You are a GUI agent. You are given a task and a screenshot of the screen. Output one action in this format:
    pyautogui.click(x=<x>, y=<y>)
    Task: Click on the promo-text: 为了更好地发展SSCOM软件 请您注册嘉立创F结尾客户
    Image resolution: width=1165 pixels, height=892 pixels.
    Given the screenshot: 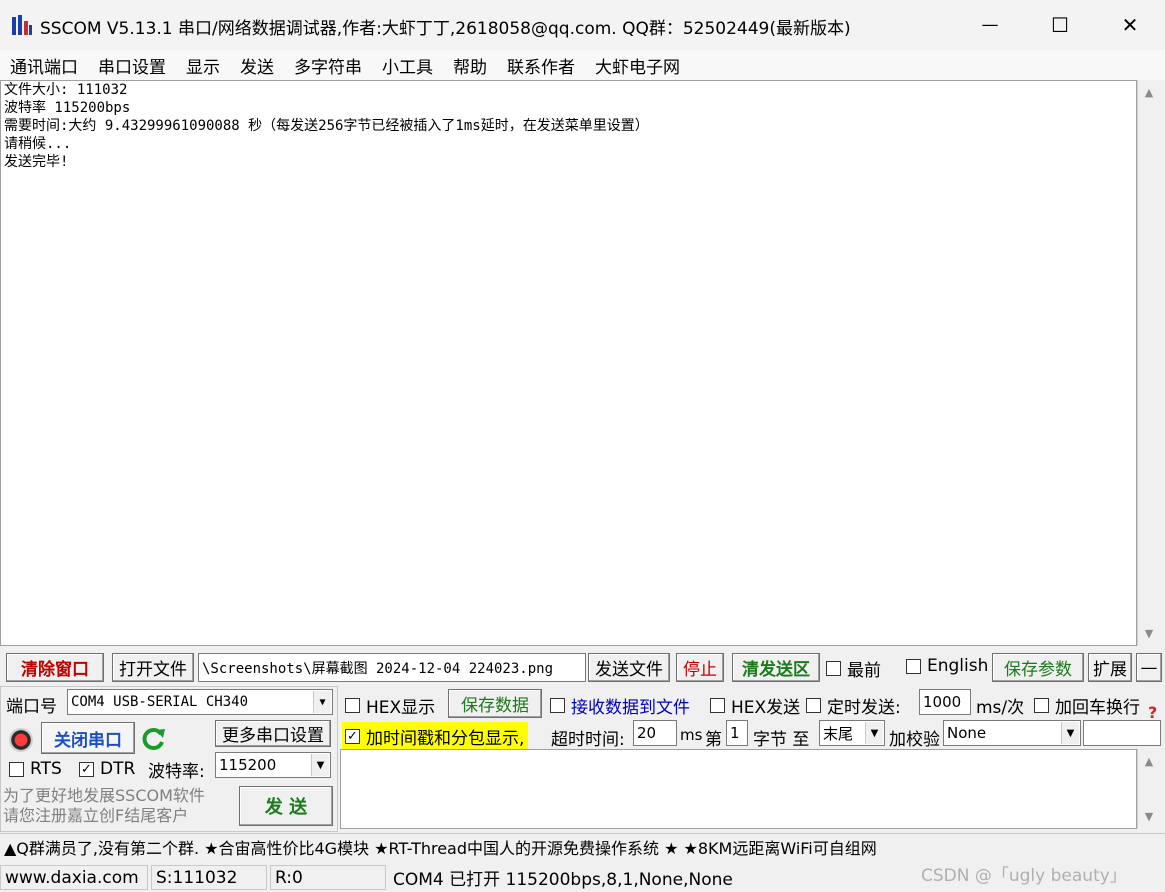 What is the action you would take?
    pyautogui.click(x=104, y=806)
    